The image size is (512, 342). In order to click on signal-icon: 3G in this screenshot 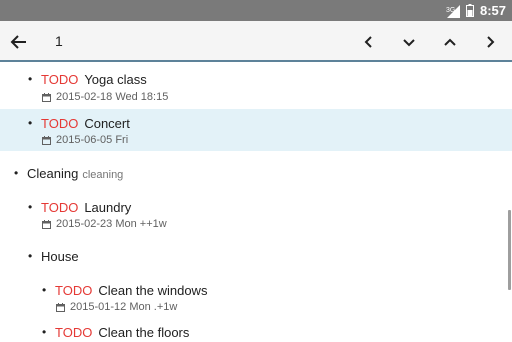, I will do `click(453, 11)`.